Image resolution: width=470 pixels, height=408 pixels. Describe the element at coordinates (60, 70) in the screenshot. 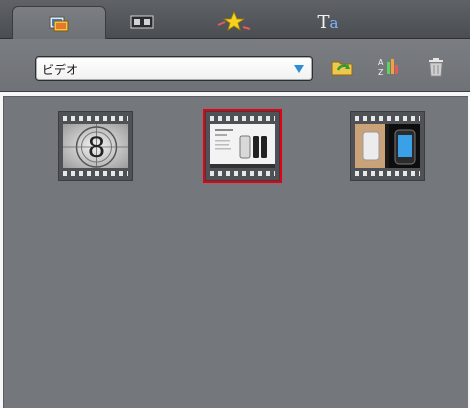

I see `folder-select-value: ビデオ` at that location.